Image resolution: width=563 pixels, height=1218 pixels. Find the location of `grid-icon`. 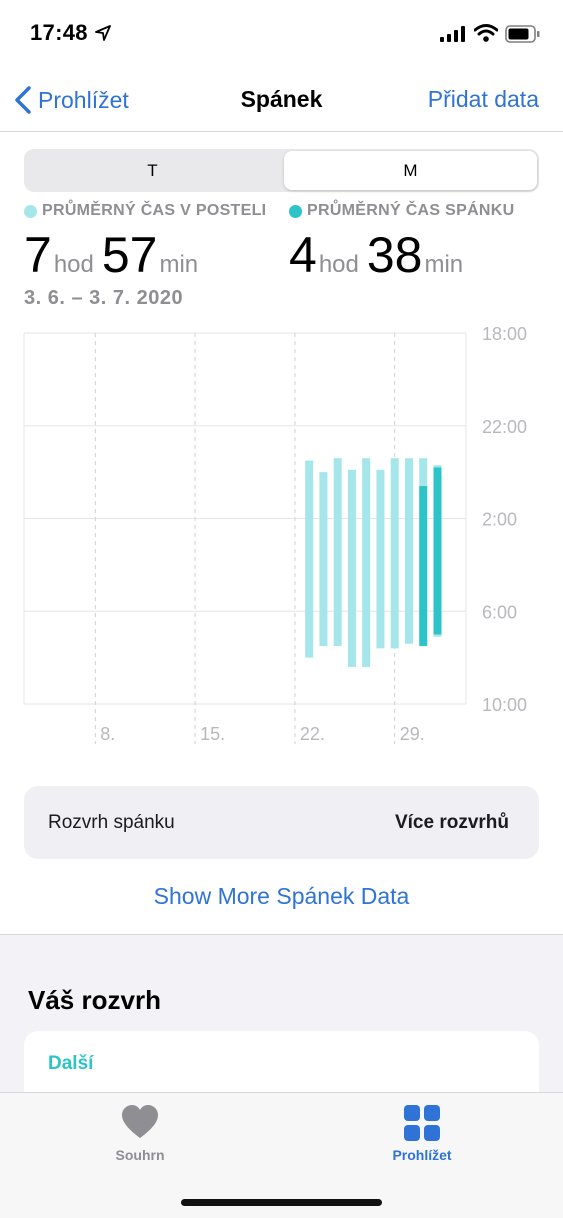

grid-icon is located at coordinates (422, 1123).